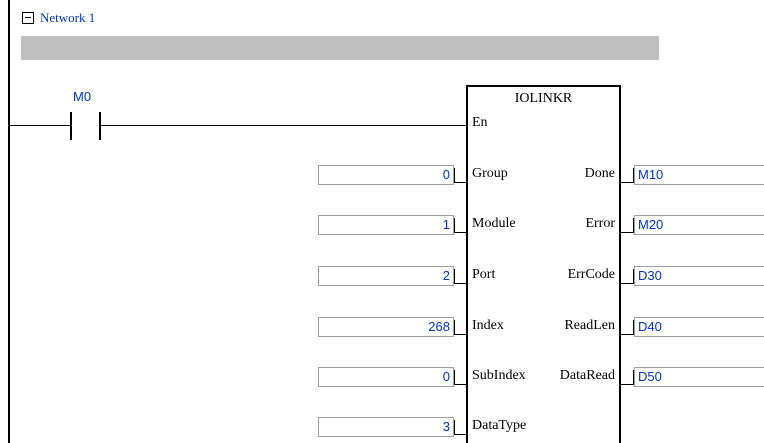 The image size is (764, 443). Describe the element at coordinates (460, 434) in the screenshot. I see `wire-input-datatype` at that location.